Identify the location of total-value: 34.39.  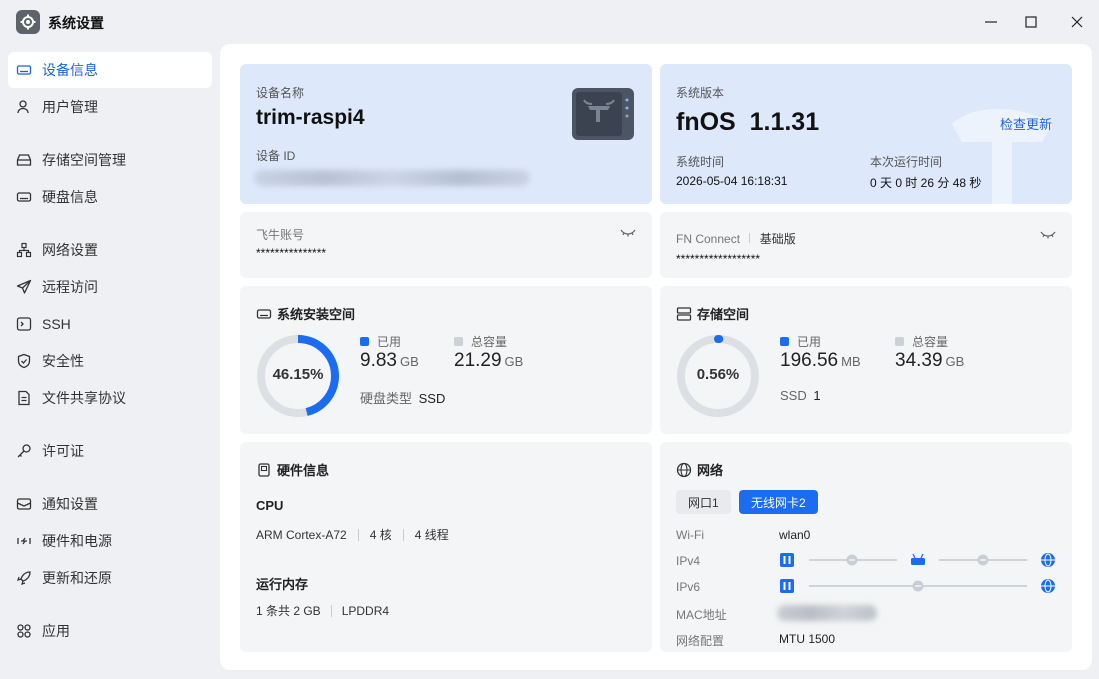
(919, 360).